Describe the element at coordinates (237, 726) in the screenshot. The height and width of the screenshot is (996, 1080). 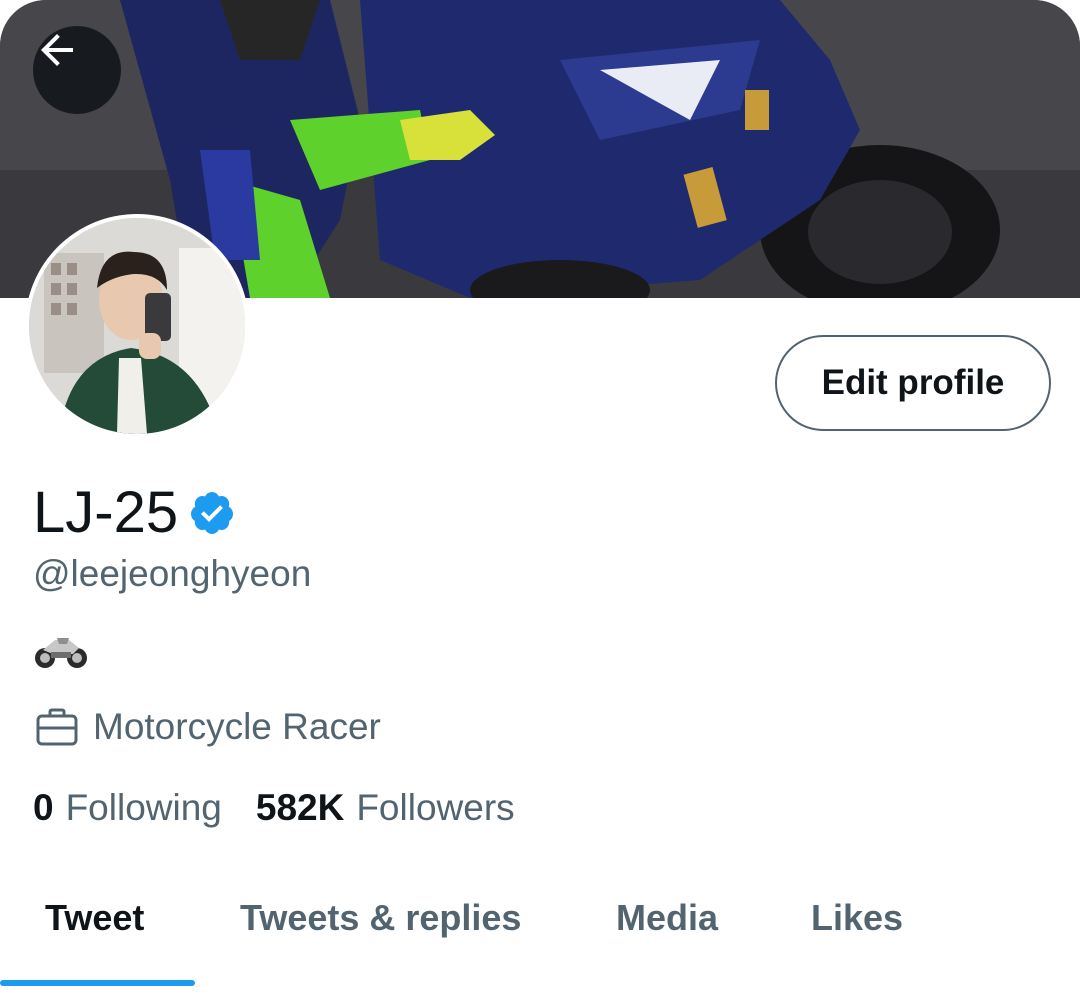
I see `job-text: Motorcycle Racer` at that location.